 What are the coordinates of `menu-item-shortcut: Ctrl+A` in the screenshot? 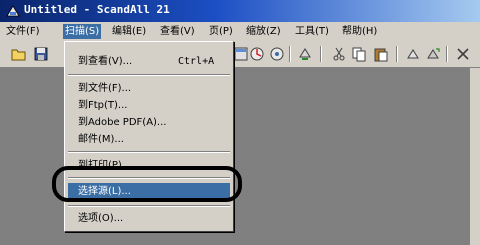 It's located at (196, 61).